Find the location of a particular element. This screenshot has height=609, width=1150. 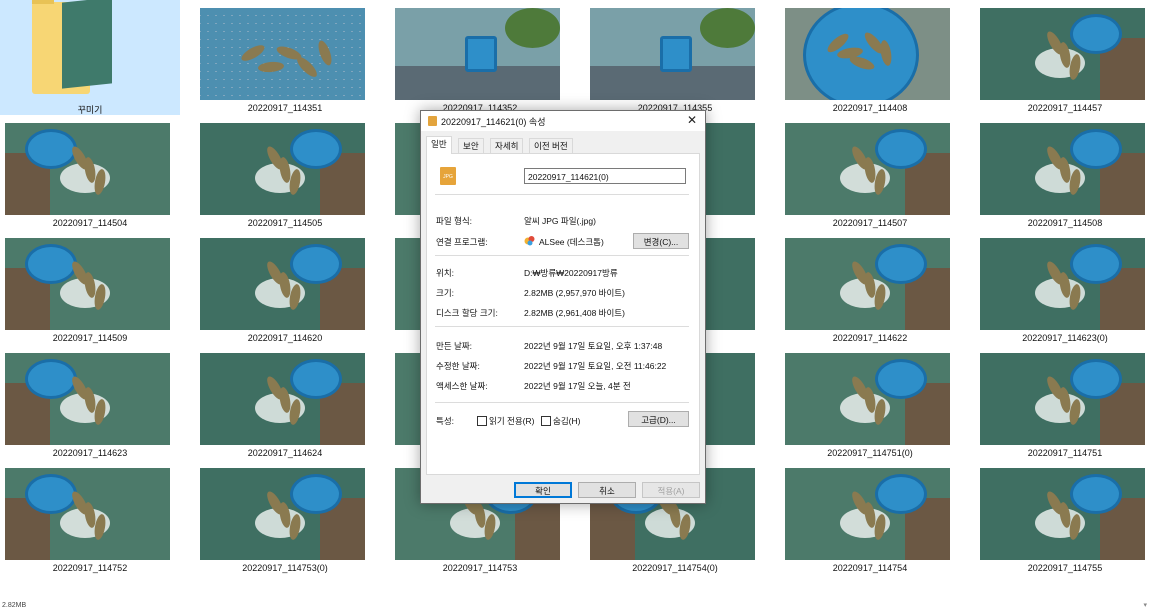

folder-preview is located at coordinates (87, 44).